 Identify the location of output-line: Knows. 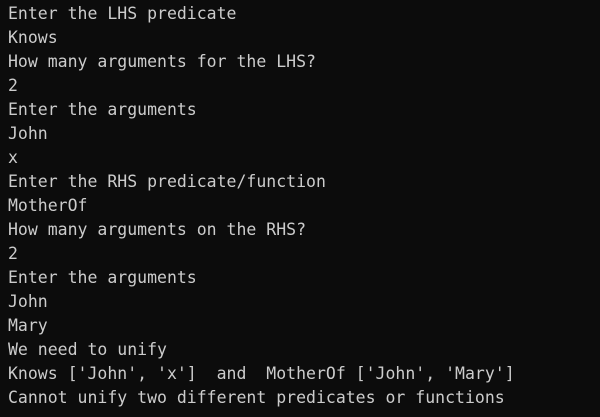
(33, 37).